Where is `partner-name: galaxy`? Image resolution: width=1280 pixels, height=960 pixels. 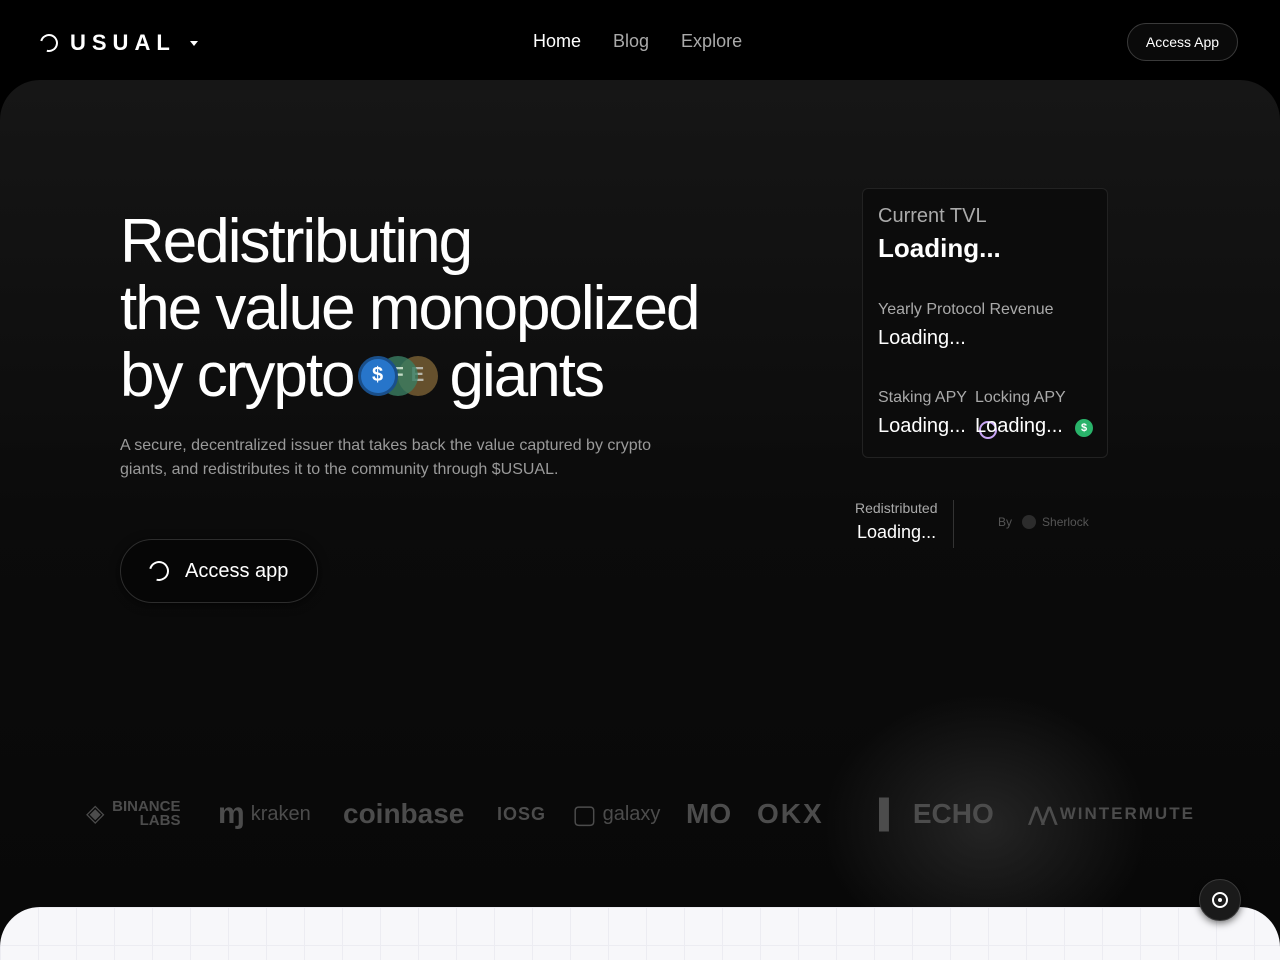 partner-name: galaxy is located at coordinates (631, 813).